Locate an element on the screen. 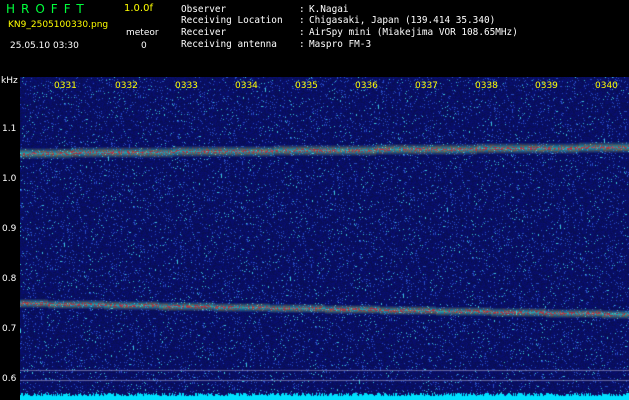 Image resolution: width=629 pixels, height=400 pixels. x-tick-label: 0338 is located at coordinates (486, 86).